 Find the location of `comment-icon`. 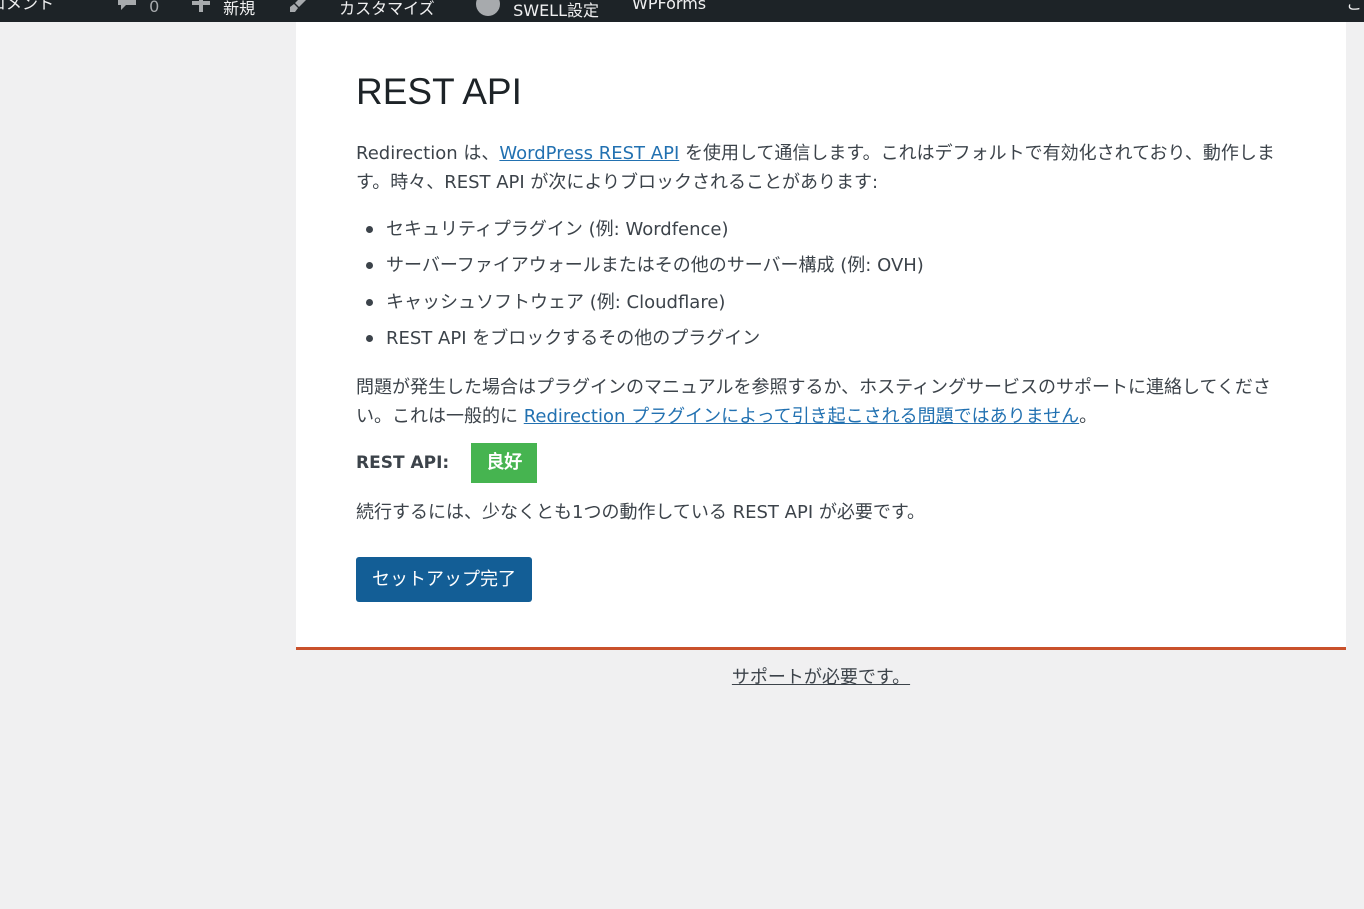

comment-icon is located at coordinates (129, 8).